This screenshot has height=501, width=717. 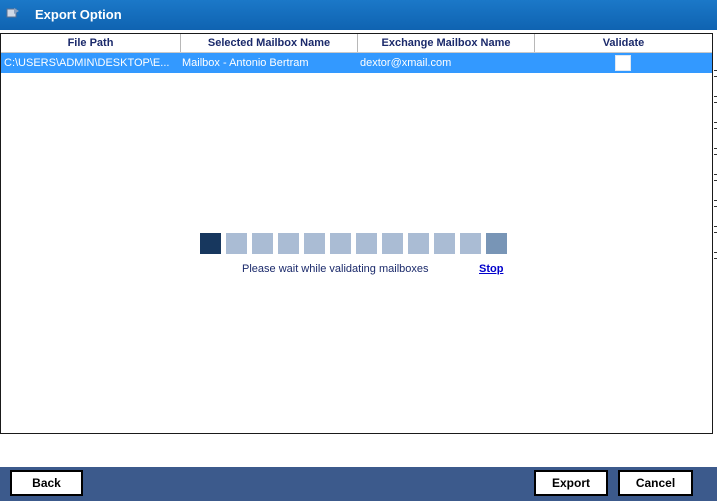 I want to click on column-header-exchange-mailbox: Exchange Mailbox Name, so click(x=446, y=43).